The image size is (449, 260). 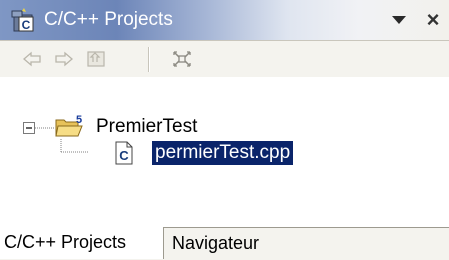 What do you see at coordinates (146, 127) in the screenshot?
I see `tree-node-project: PremierTest` at bounding box center [146, 127].